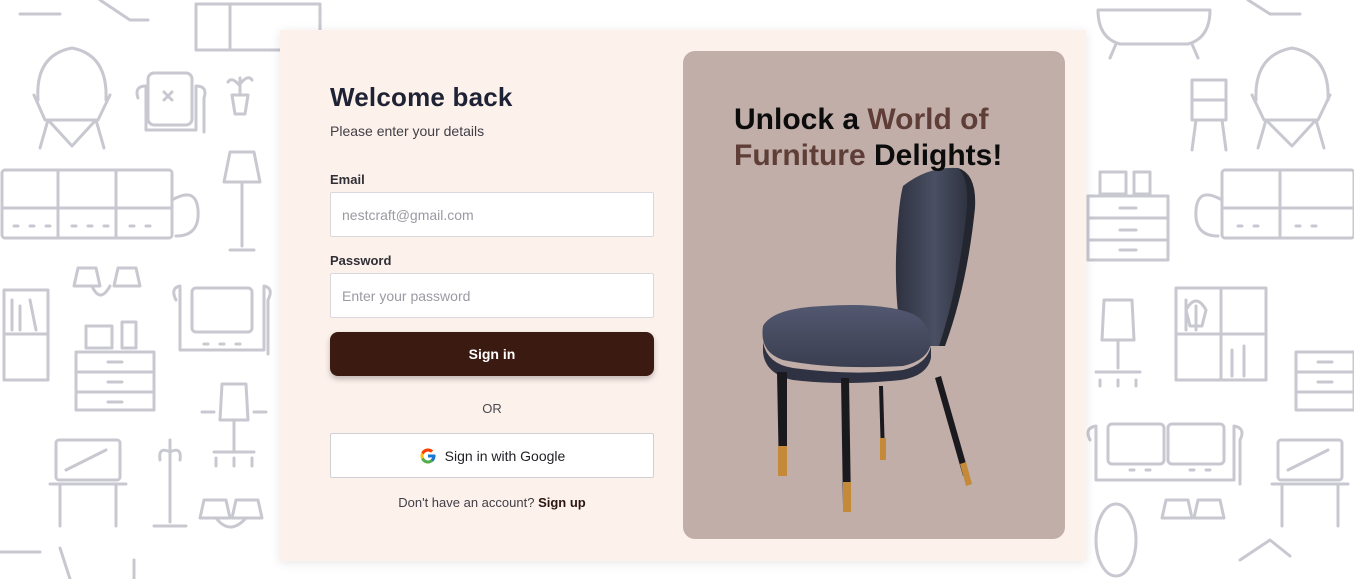 The image size is (1354, 579). I want to click on armchair-2-icon, so click(222, 320).